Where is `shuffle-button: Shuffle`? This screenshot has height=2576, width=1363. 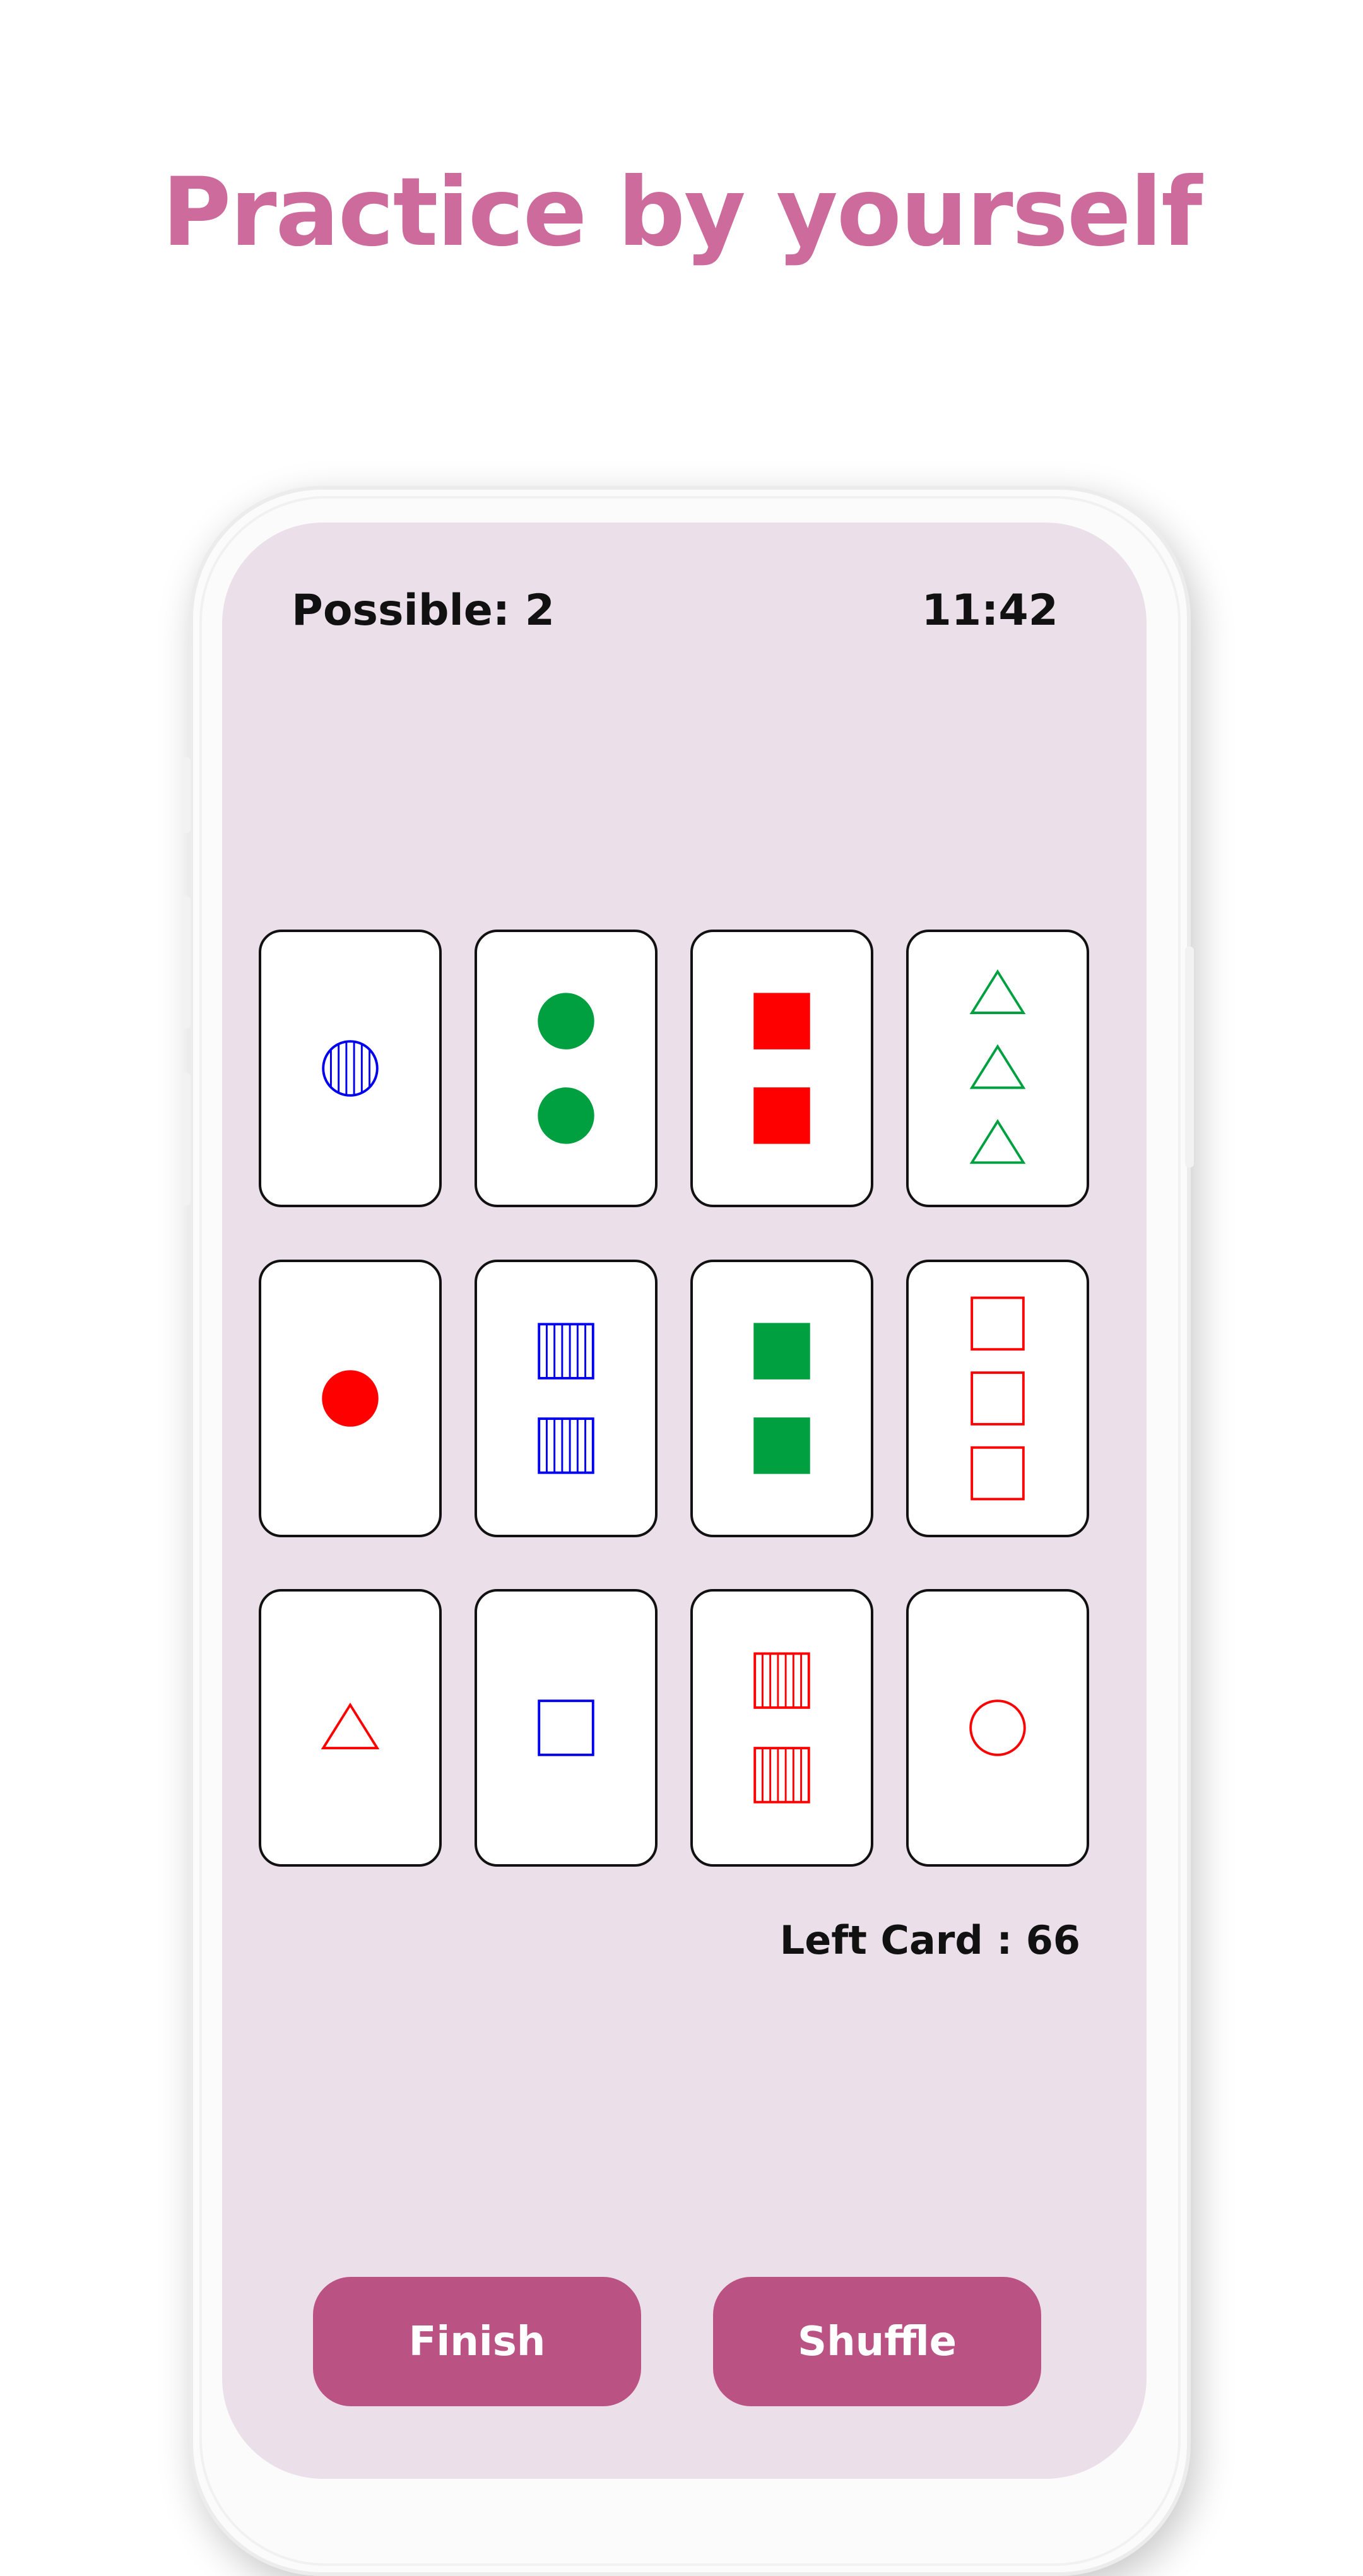 shuffle-button: Shuffle is located at coordinates (877, 2342).